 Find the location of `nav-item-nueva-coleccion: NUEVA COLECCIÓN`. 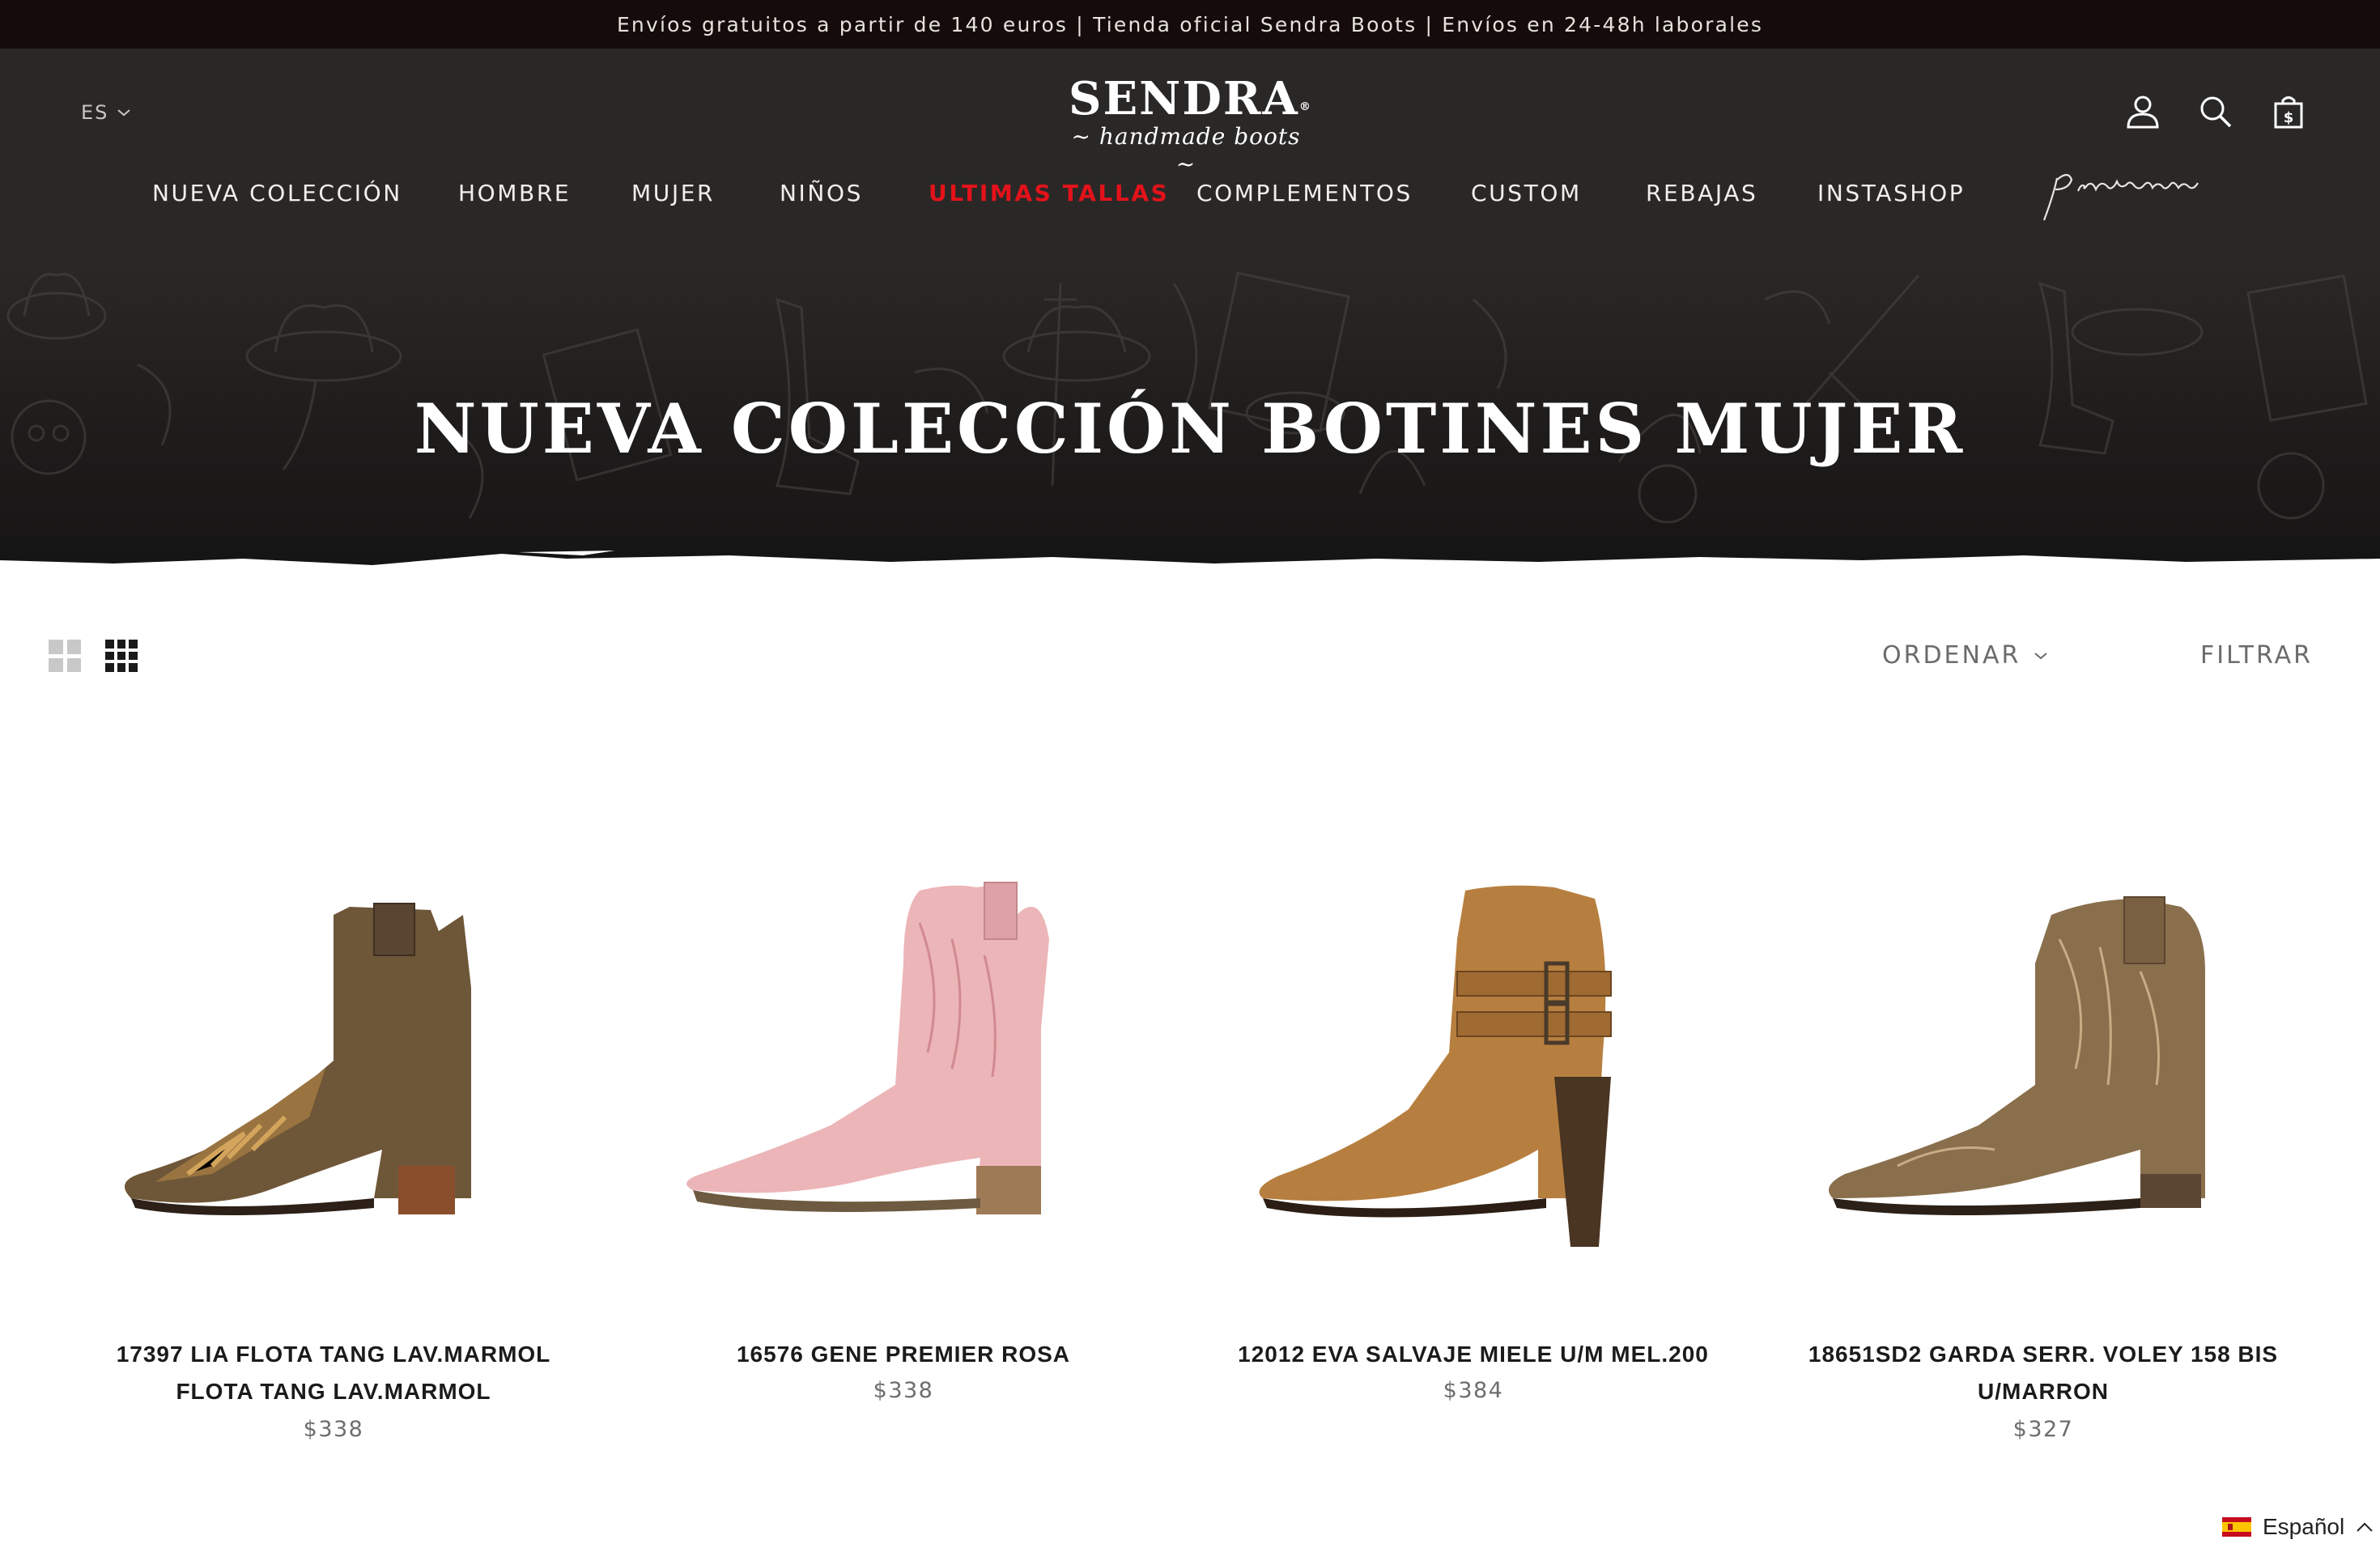

nav-item-nueva-coleccion: NUEVA COLECCIÓN is located at coordinates (277, 193).